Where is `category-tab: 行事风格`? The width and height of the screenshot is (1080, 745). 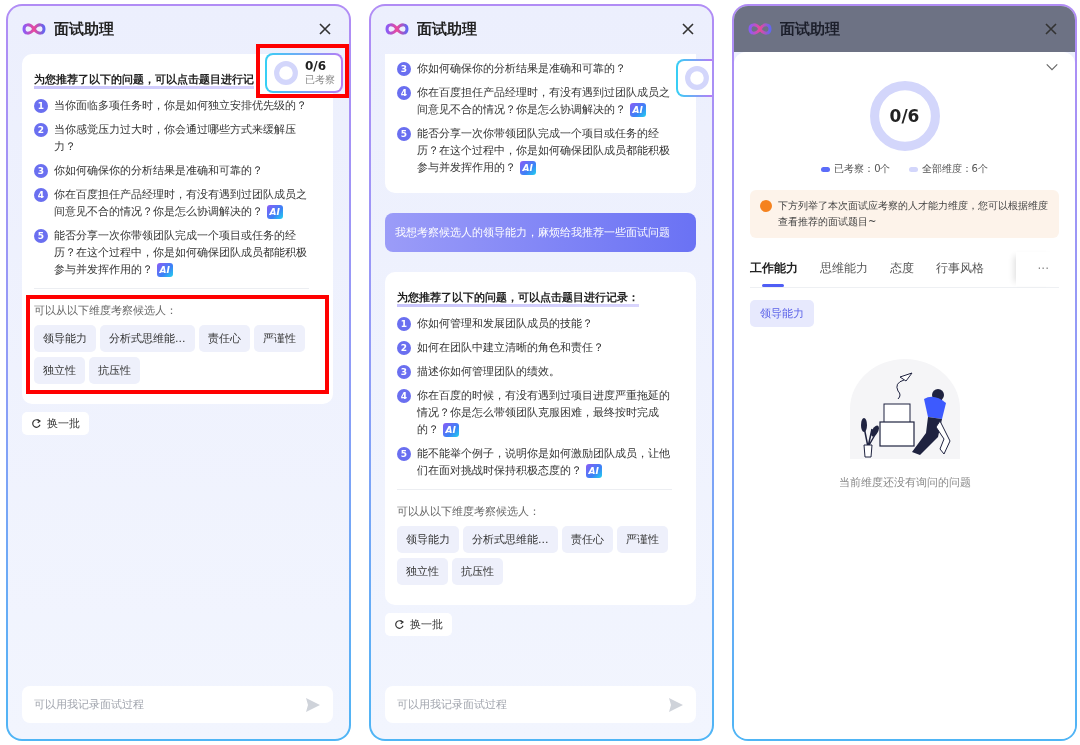 category-tab: 行事风格 is located at coordinates (960, 268).